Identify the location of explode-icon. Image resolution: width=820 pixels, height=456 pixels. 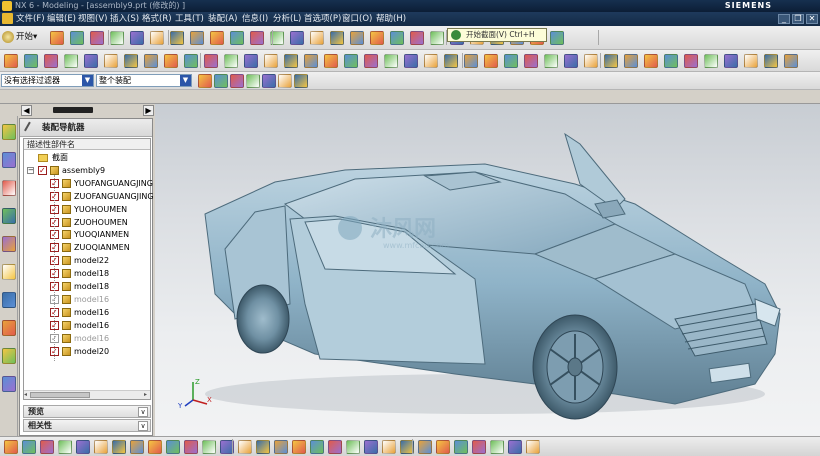
(389, 447).